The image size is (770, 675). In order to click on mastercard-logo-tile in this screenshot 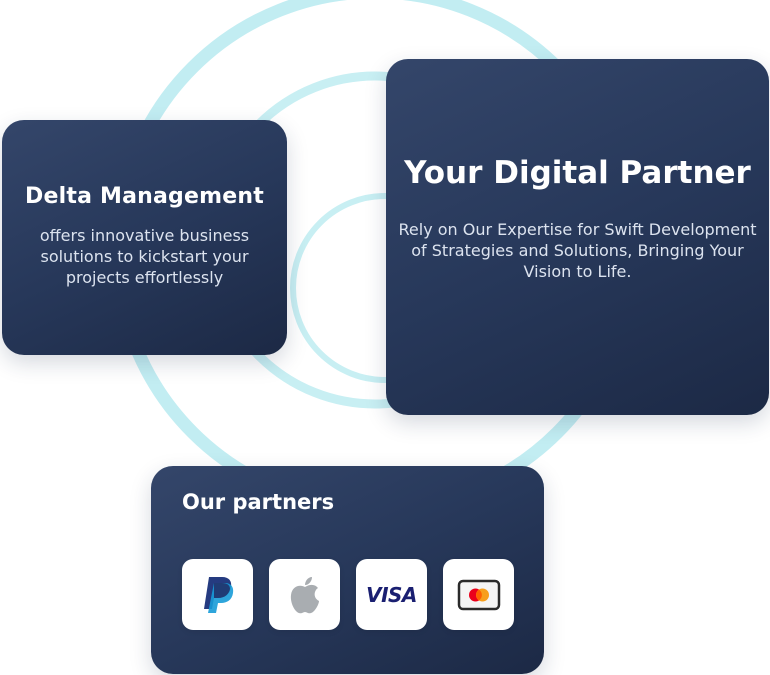, I will do `click(478, 594)`.